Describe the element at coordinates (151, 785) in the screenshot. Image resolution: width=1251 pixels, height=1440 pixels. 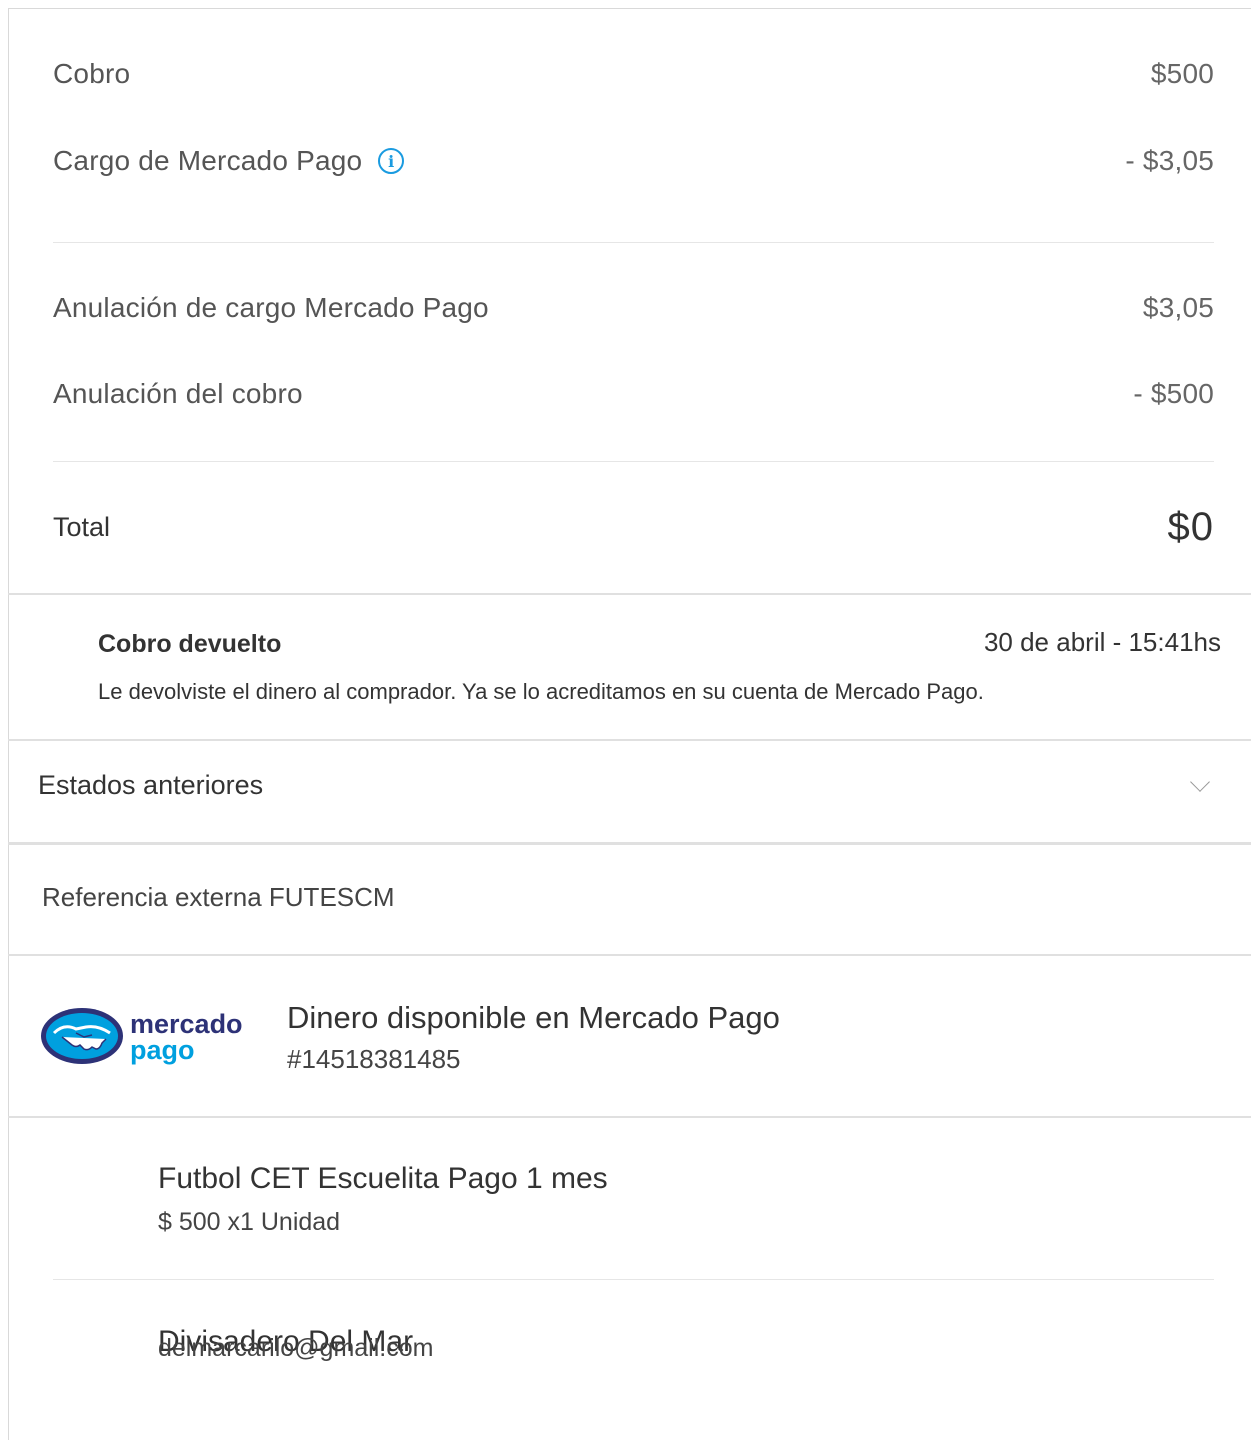
I see `previous-states-label: Estados anteriores` at that location.